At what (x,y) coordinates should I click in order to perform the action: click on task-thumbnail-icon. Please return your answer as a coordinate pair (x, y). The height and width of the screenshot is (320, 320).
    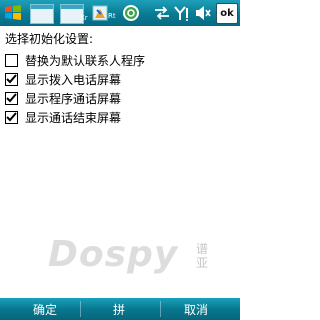
    Looking at the image, I should click on (42, 14).